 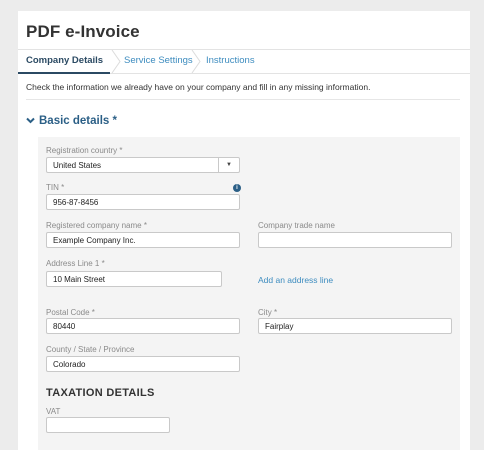 I want to click on chevron-down-icon, so click(x=30, y=121).